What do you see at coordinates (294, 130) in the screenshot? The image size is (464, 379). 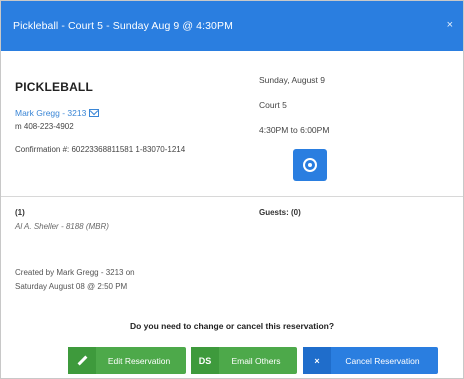 I see `reservation-time: 4:30PM to 6:00PM` at bounding box center [294, 130].